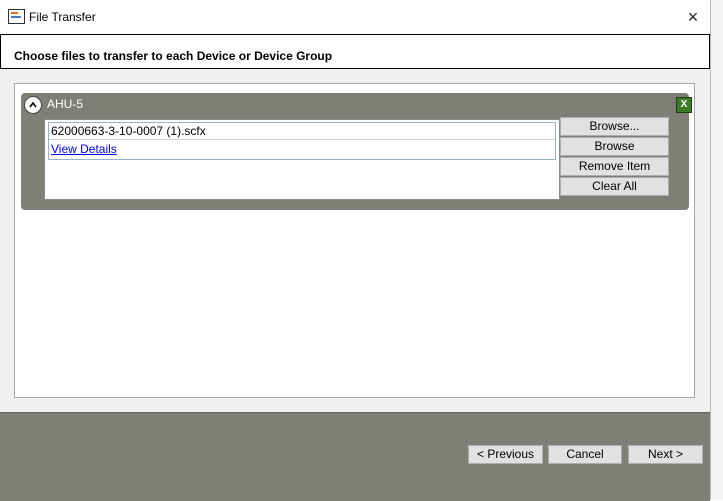  I want to click on previous-button: < Previous, so click(505, 454).